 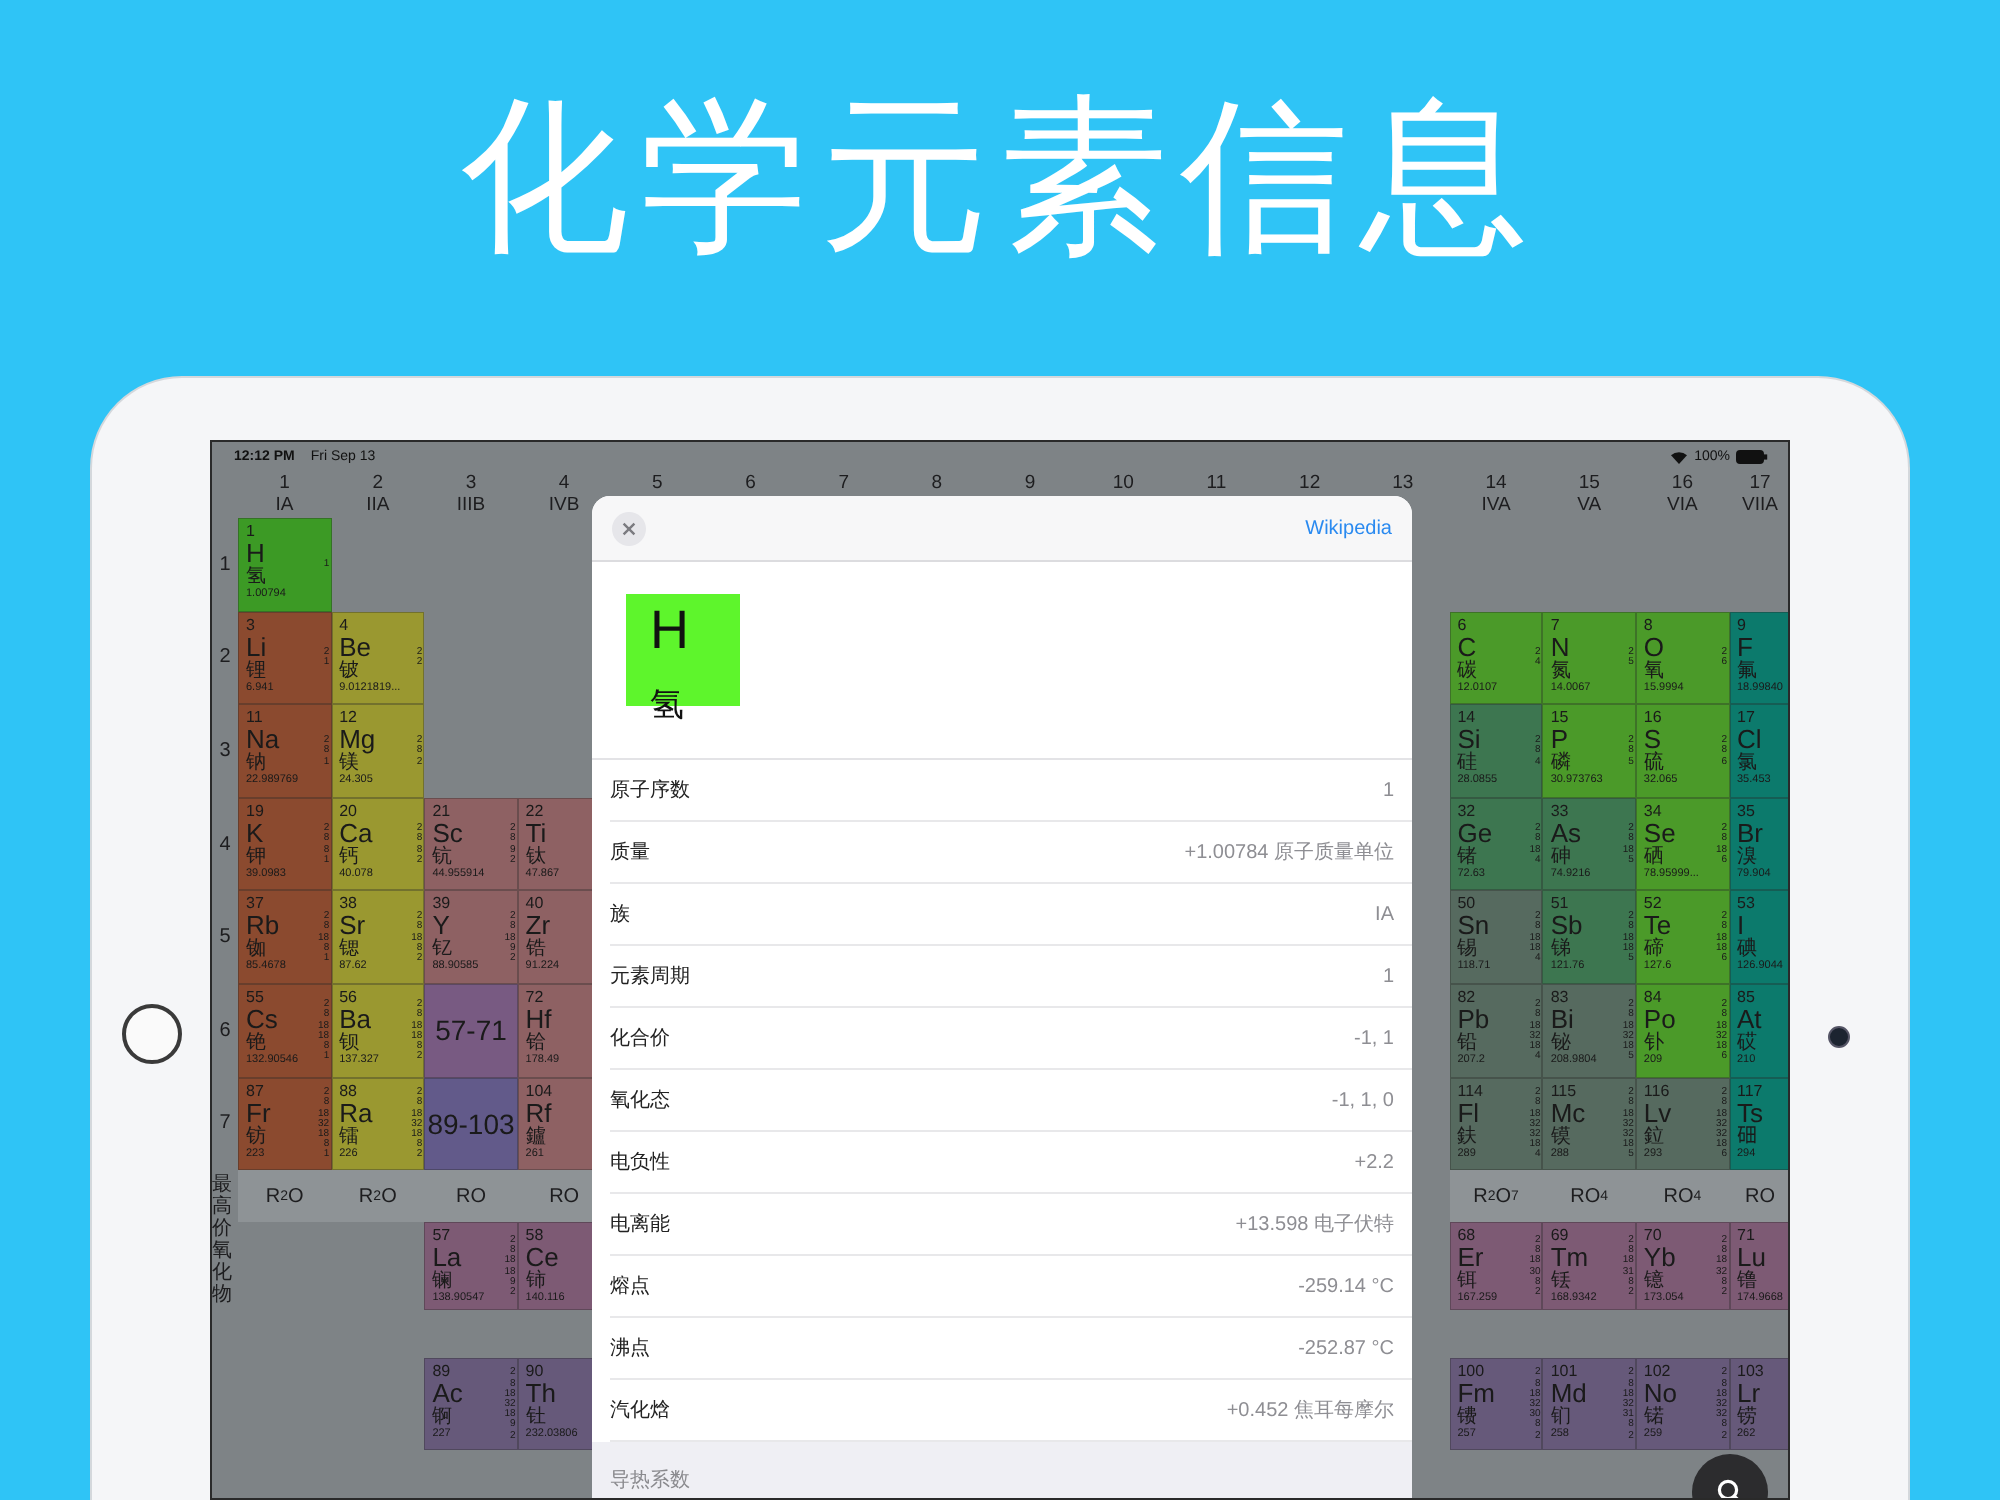 What do you see at coordinates (256, 1137) in the screenshot?
I see `element-name: 钫` at bounding box center [256, 1137].